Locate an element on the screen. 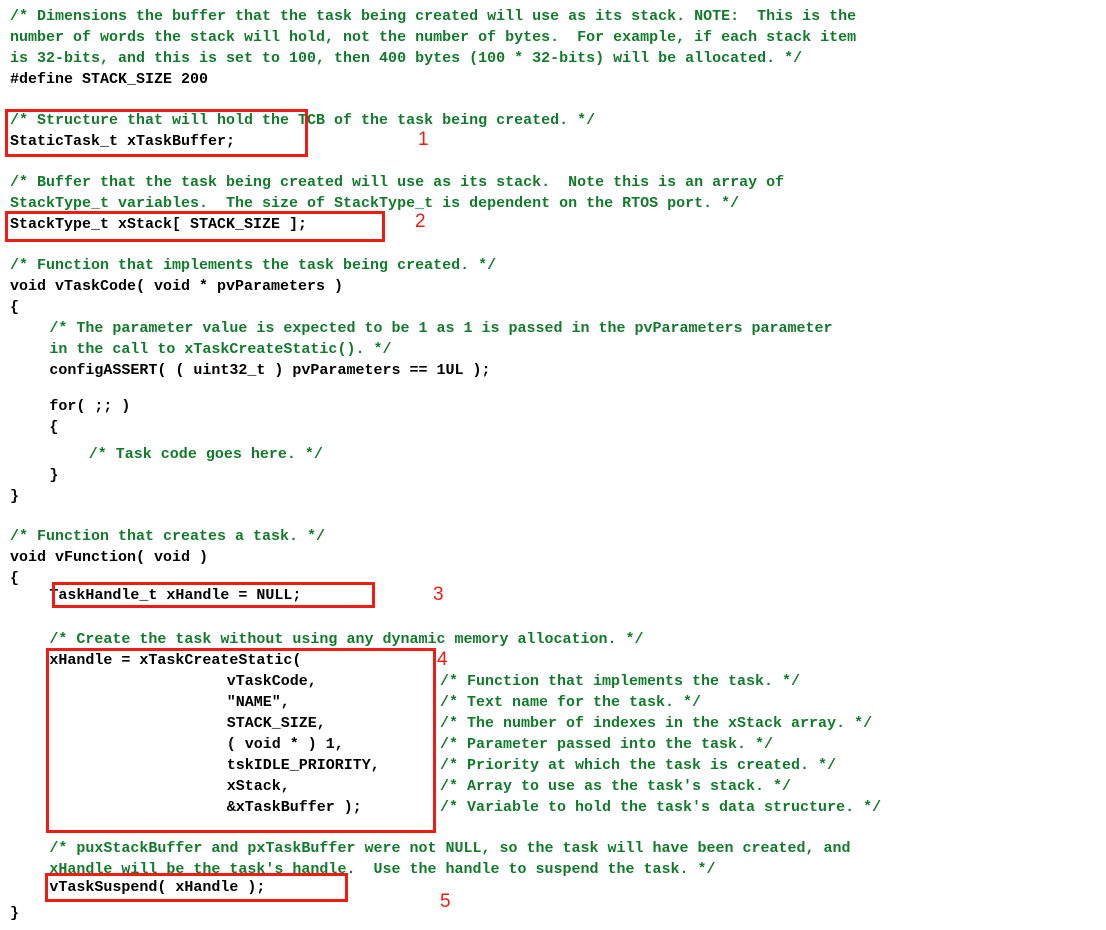 This screenshot has height=930, width=1106. annotation-number-3: 3 is located at coordinates (438, 594).